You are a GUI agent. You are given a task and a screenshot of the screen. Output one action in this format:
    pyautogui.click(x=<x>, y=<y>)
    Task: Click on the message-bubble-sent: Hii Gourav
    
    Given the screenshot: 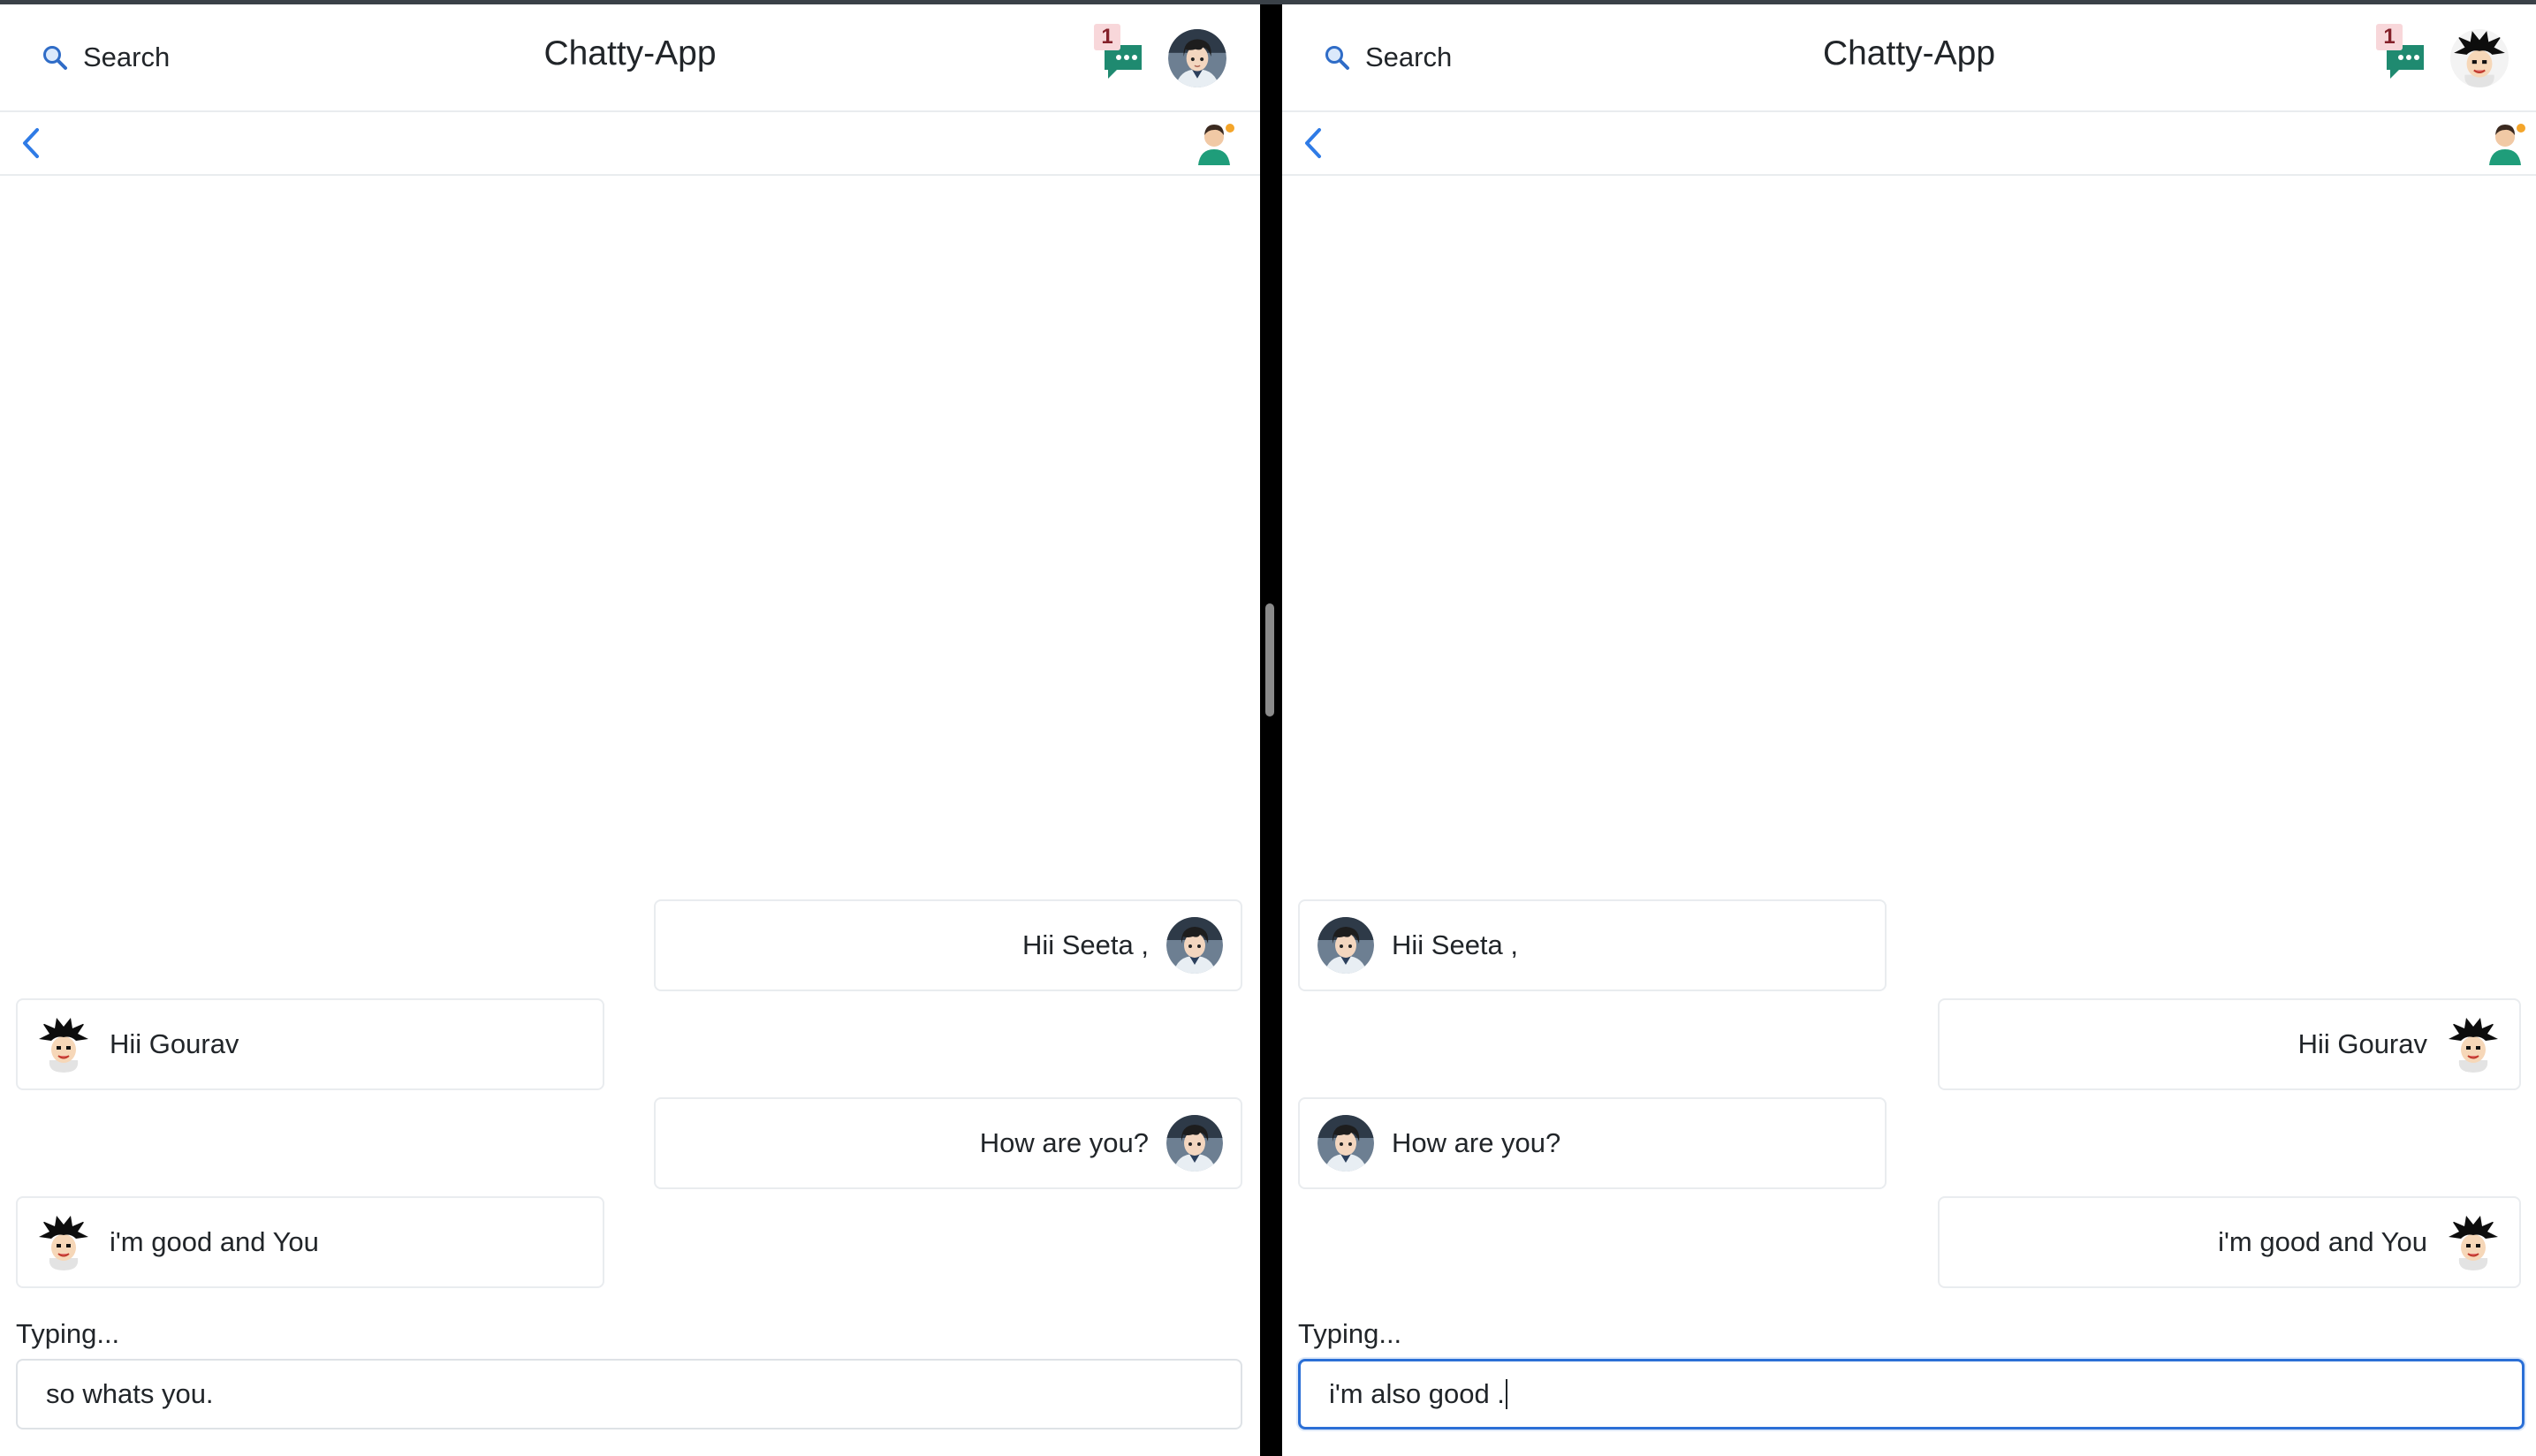 What is the action you would take?
    pyautogui.click(x=2229, y=1044)
    